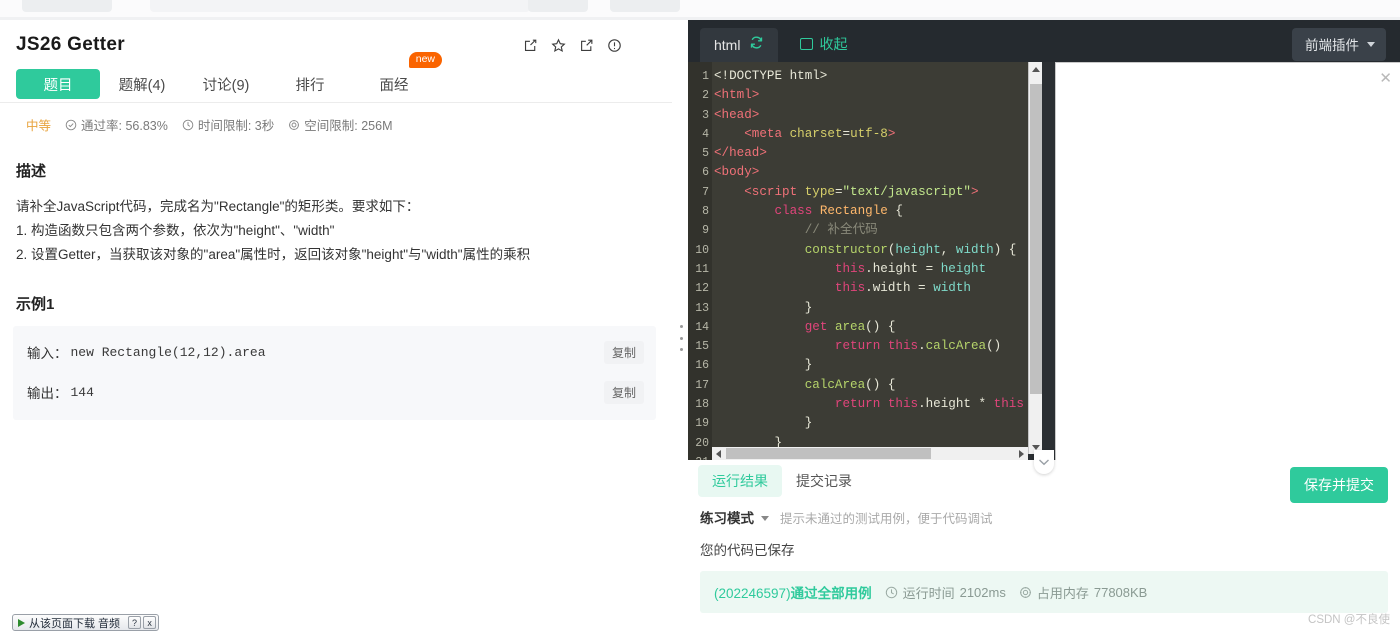  What do you see at coordinates (702, 327) in the screenshot?
I see `line-number: 14` at bounding box center [702, 327].